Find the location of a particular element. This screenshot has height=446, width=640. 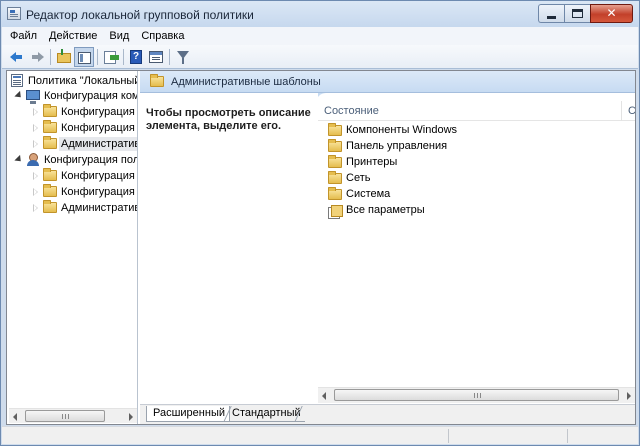

up-one-level-button is located at coordinates (64, 57).